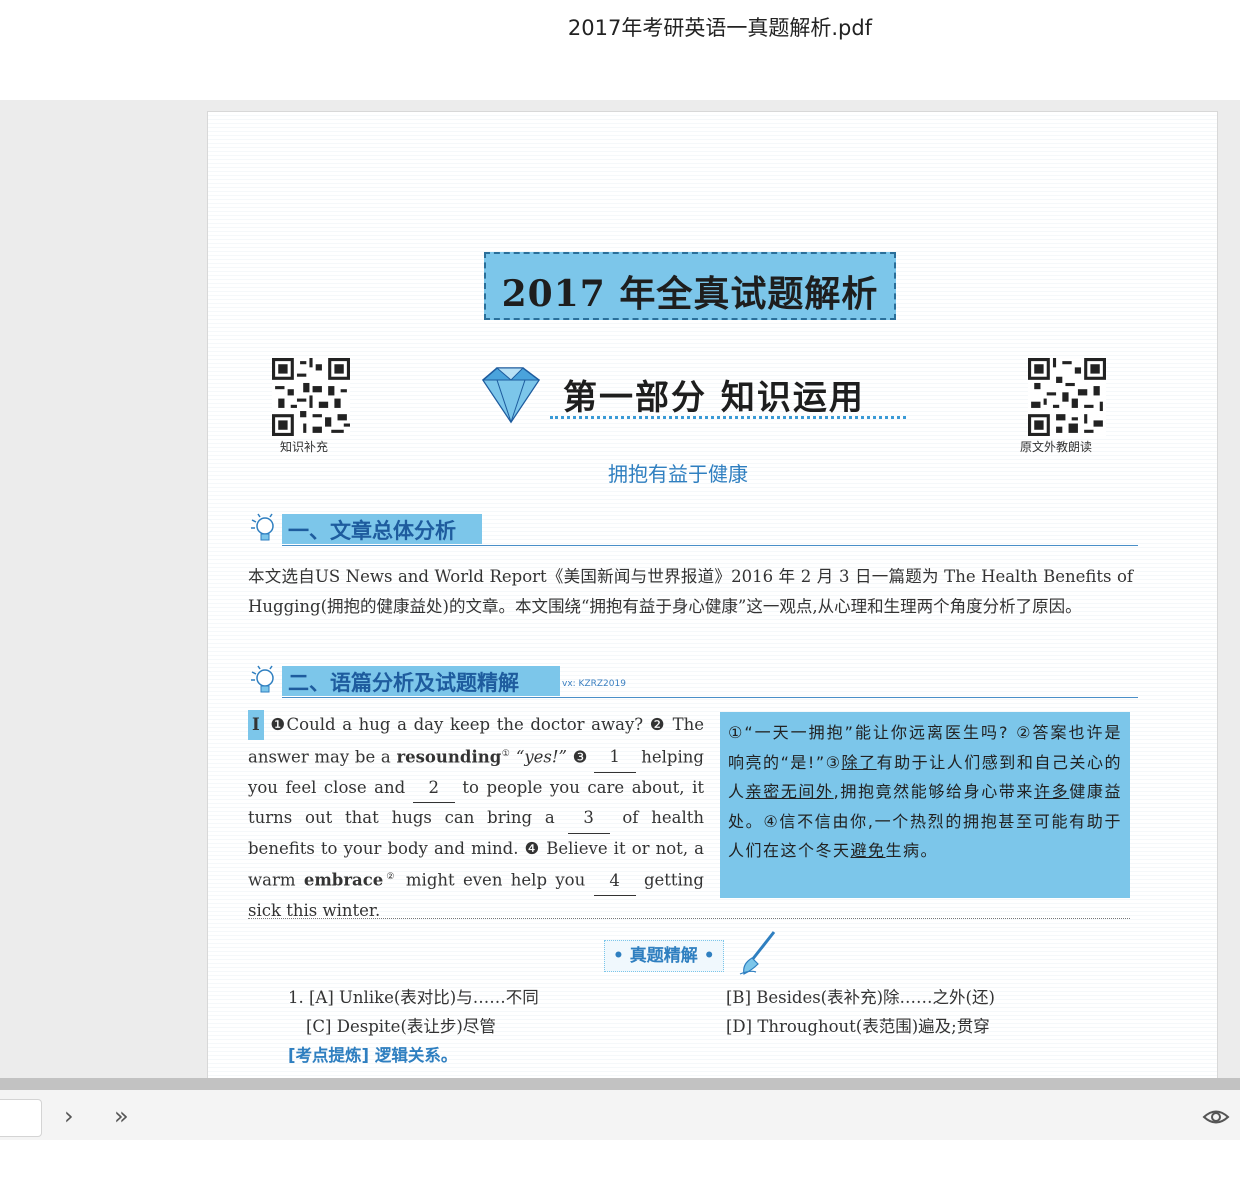 This screenshot has width=1240, height=1180. What do you see at coordinates (1052, 791) in the screenshot?
I see `translation-keyword: 许多` at bounding box center [1052, 791].